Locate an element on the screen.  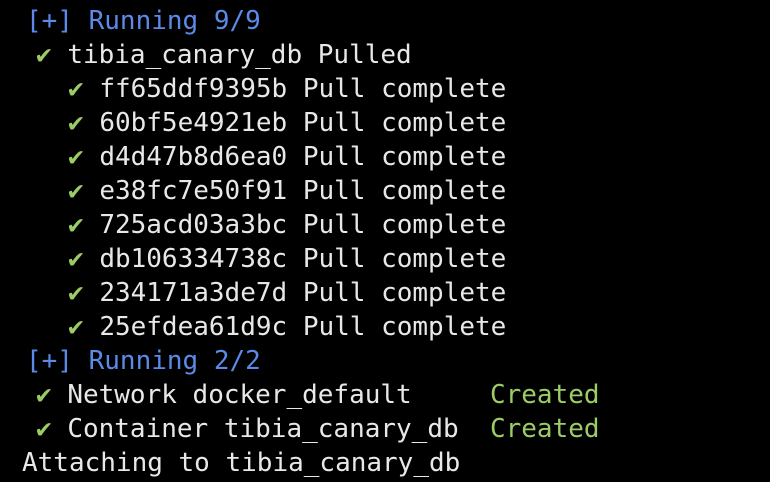
resource-line: ✔ Container tibia_canary_db Created is located at coordinates (318, 429).